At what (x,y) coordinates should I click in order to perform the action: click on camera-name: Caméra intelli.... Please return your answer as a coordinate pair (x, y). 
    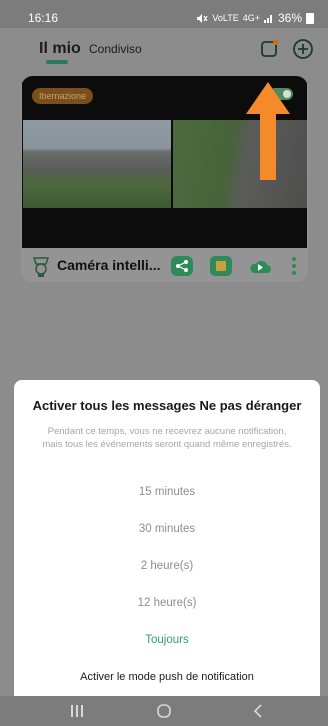
    Looking at the image, I should click on (108, 265).